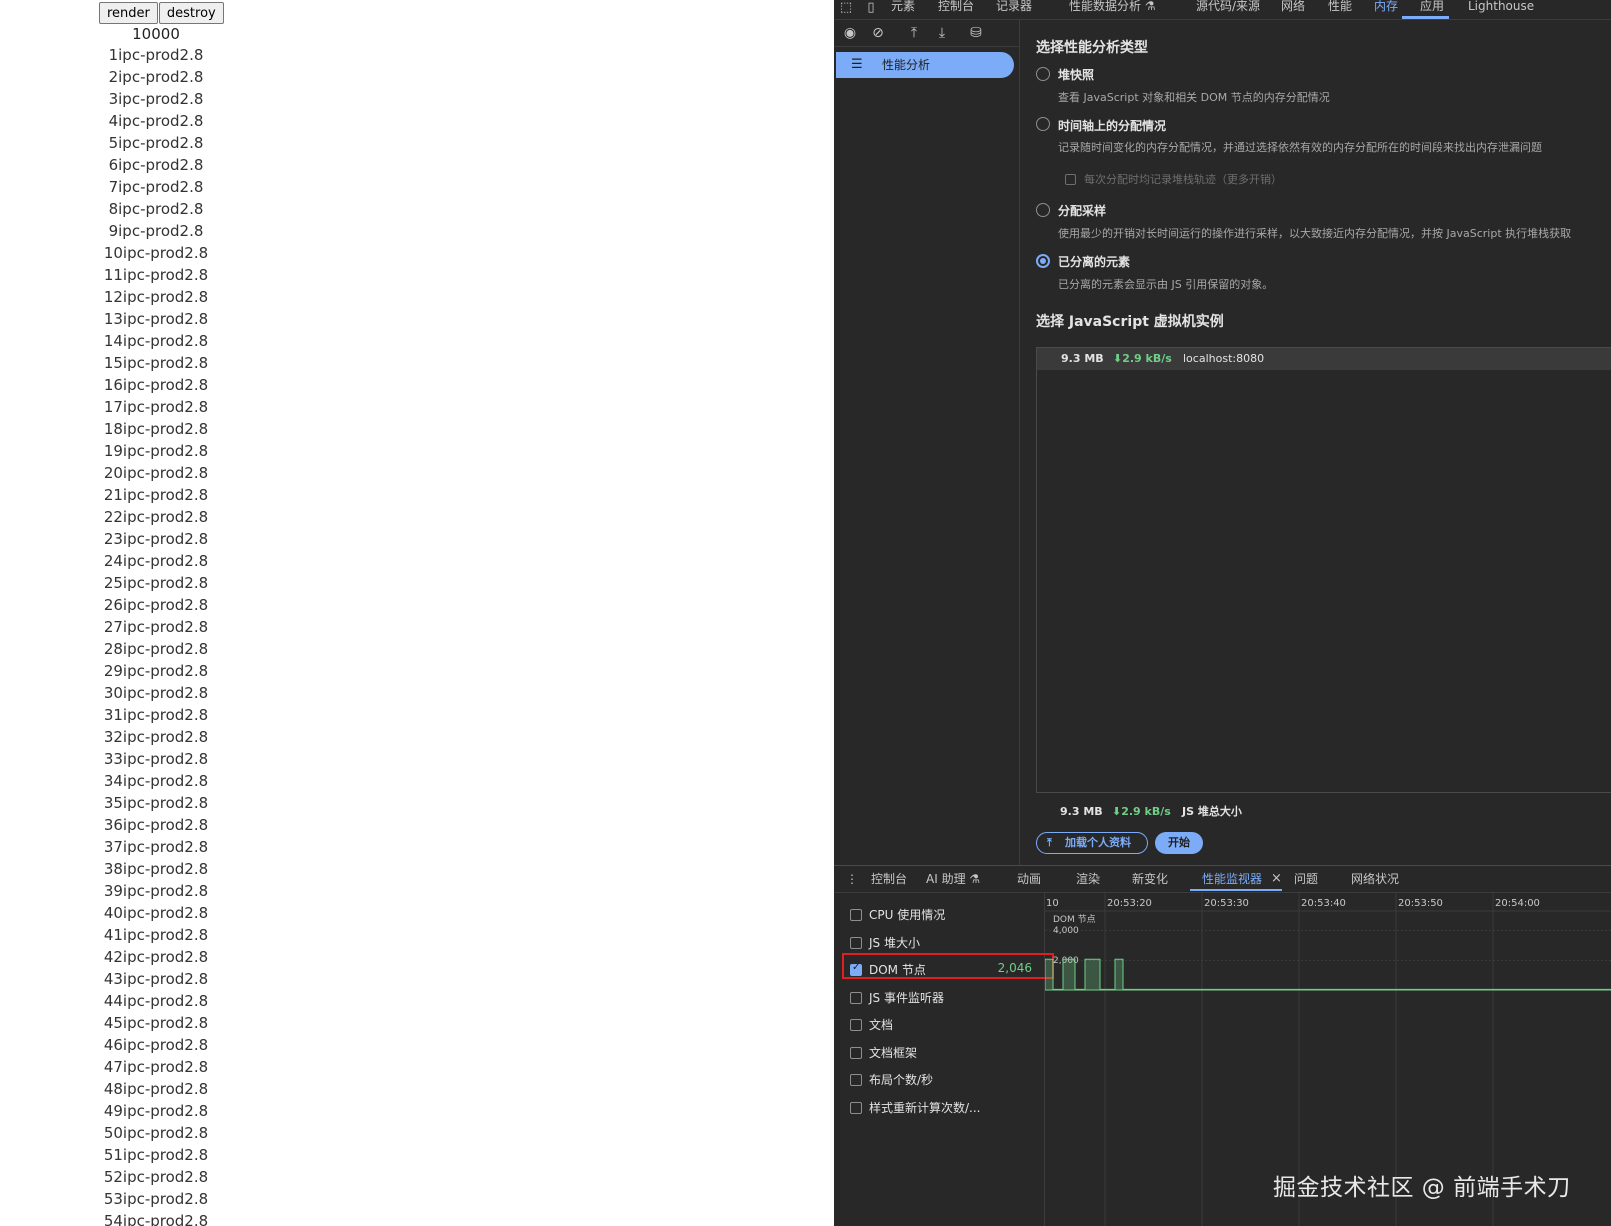  What do you see at coordinates (156, 627) in the screenshot?
I see `list-item: 27ipc-prod2.8` at bounding box center [156, 627].